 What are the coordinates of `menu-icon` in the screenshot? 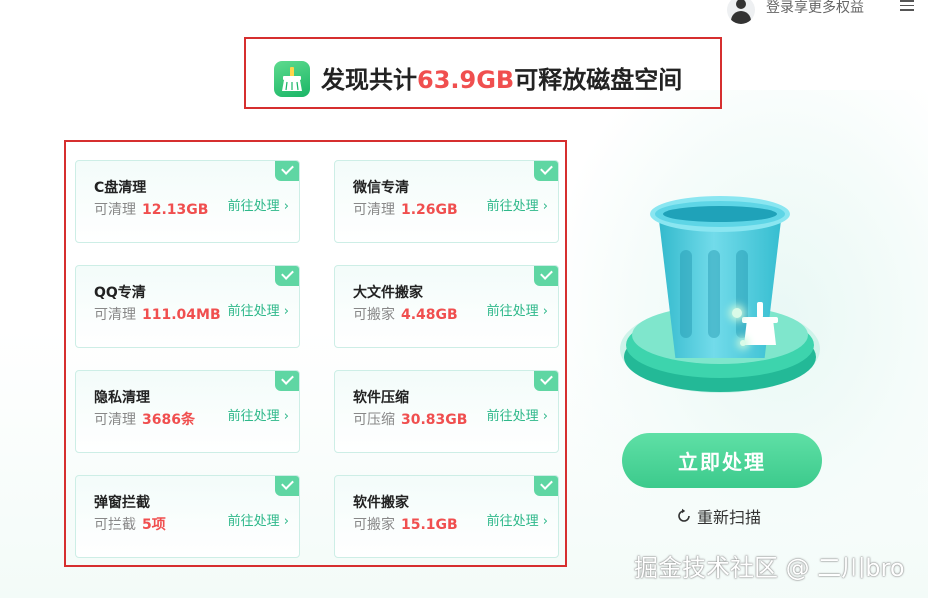 It's located at (907, 5).